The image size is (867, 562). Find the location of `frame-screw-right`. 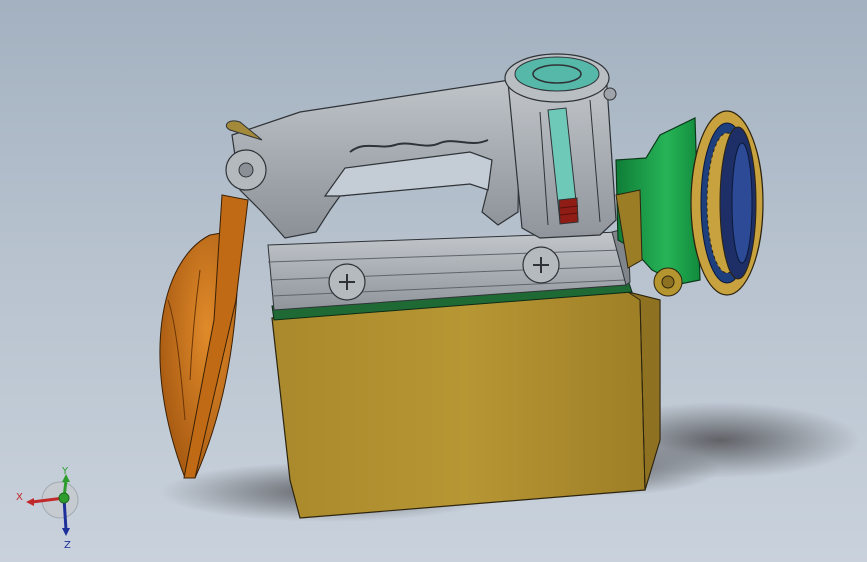

frame-screw-right is located at coordinates (541, 265).